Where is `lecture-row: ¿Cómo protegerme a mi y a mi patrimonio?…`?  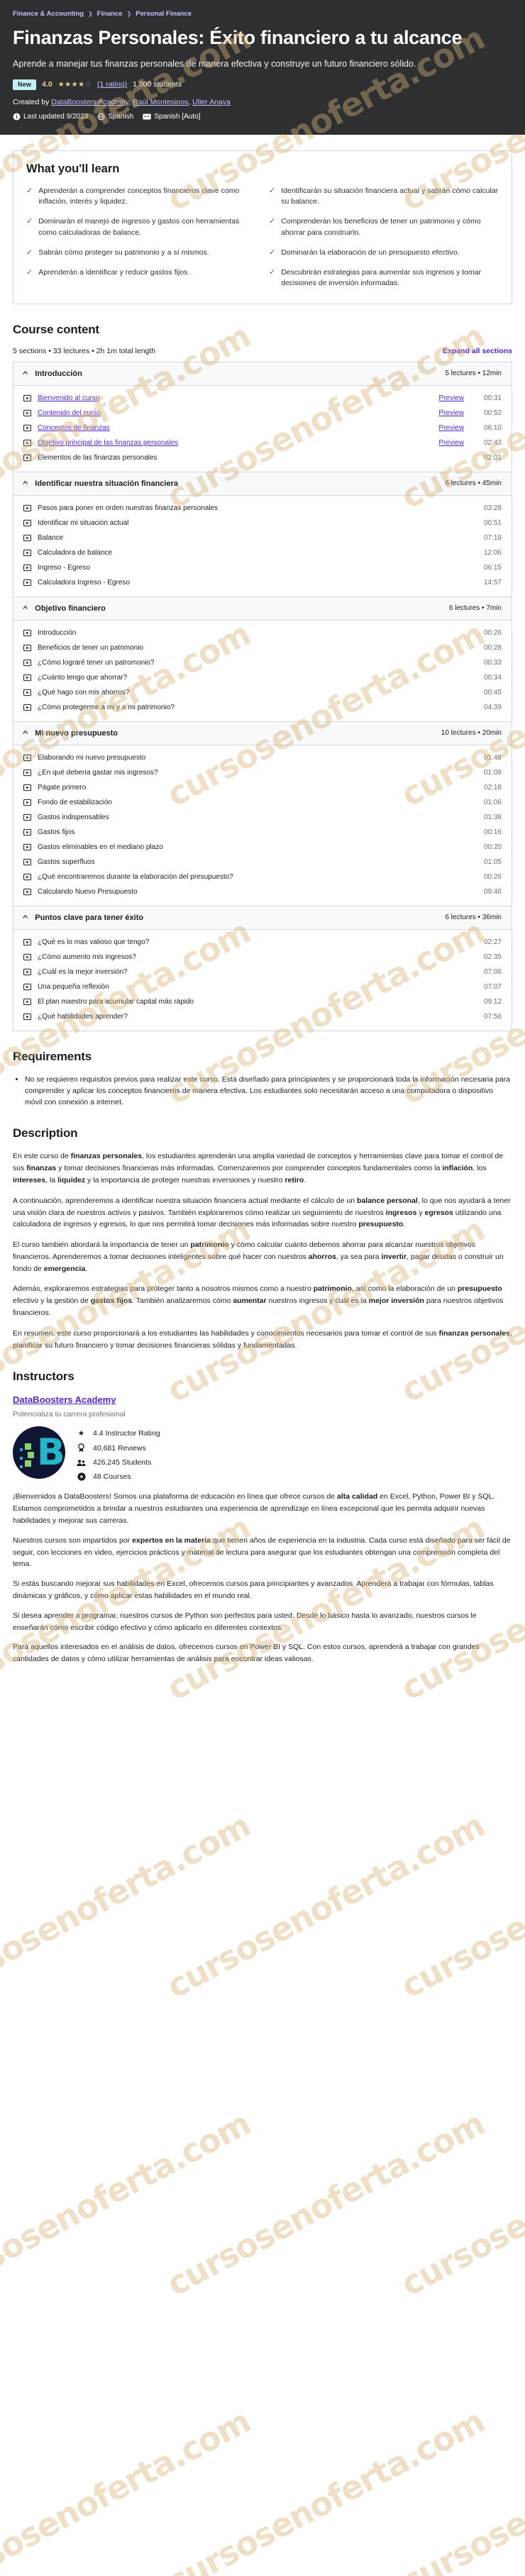 lecture-row: ¿Cómo protegerme a mi y a mi patrimonio?… is located at coordinates (262, 707).